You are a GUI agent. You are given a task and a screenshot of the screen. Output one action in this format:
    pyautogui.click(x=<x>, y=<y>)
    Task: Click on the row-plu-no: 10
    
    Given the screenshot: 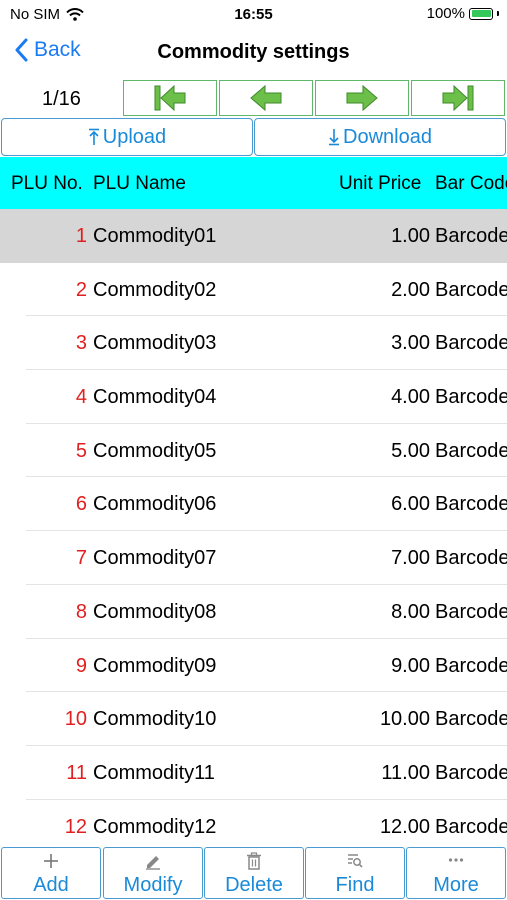 What is the action you would take?
    pyautogui.click(x=75, y=719)
    